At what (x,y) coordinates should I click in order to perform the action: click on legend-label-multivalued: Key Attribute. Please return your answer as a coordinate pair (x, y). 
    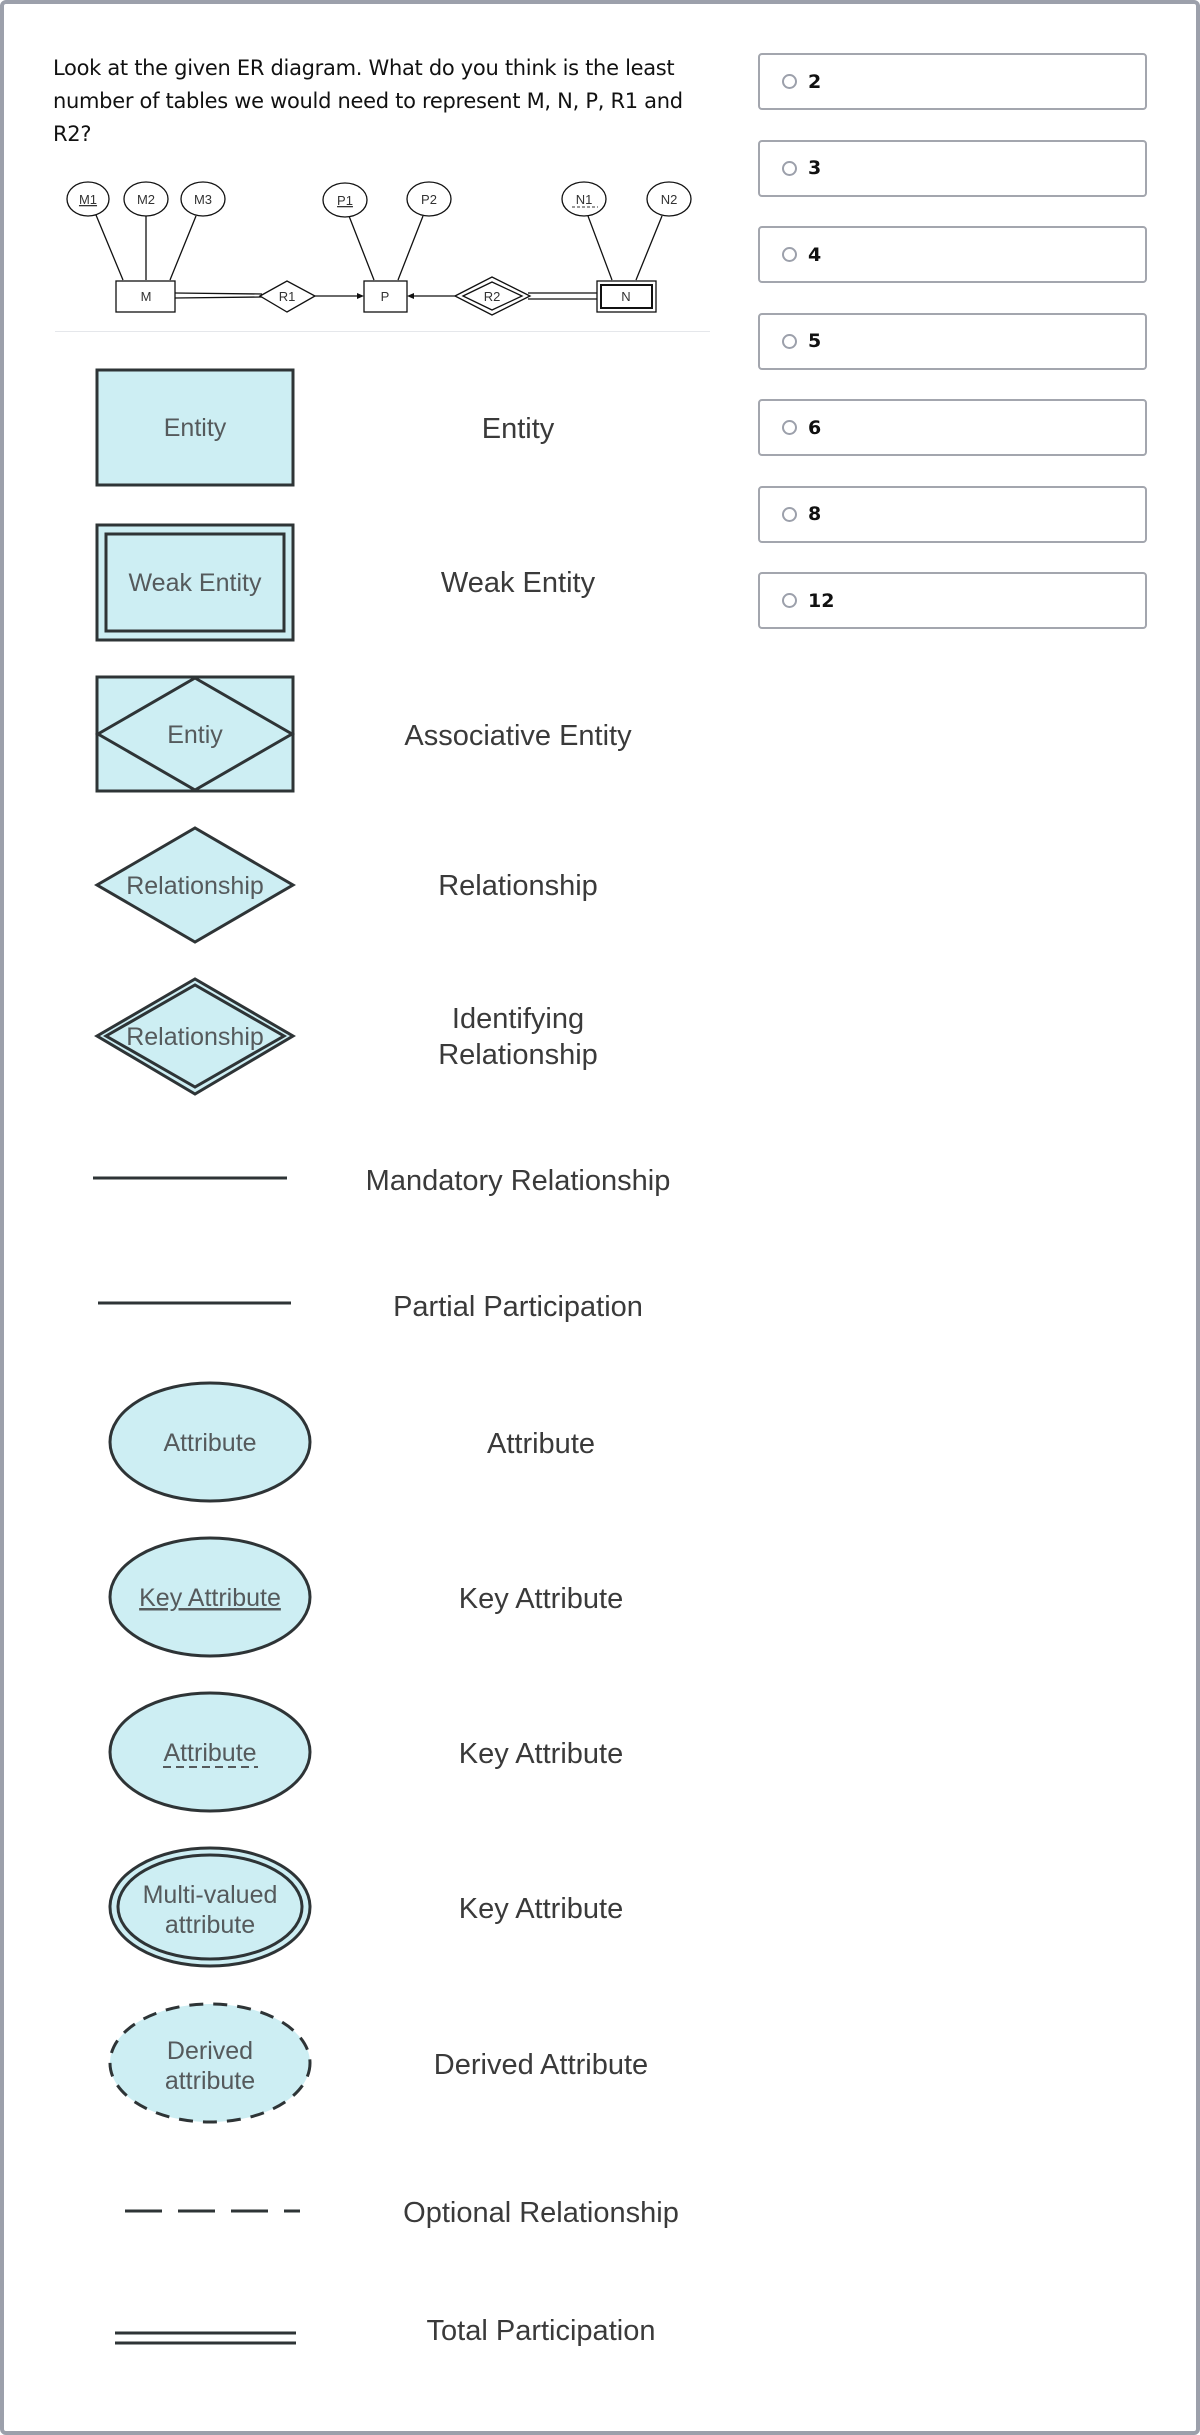
    Looking at the image, I should click on (541, 1909).